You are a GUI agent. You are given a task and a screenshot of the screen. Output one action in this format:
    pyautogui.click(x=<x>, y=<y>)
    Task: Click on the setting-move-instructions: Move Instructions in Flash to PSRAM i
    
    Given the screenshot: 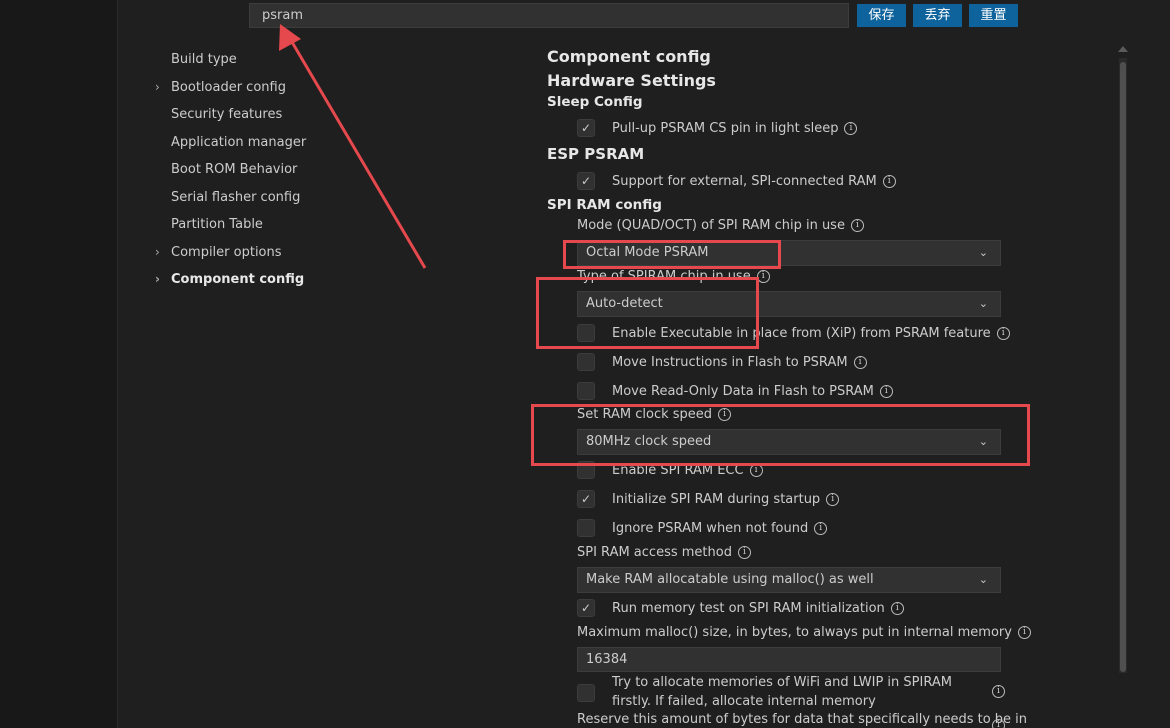 What is the action you would take?
    pyautogui.click(x=722, y=362)
    